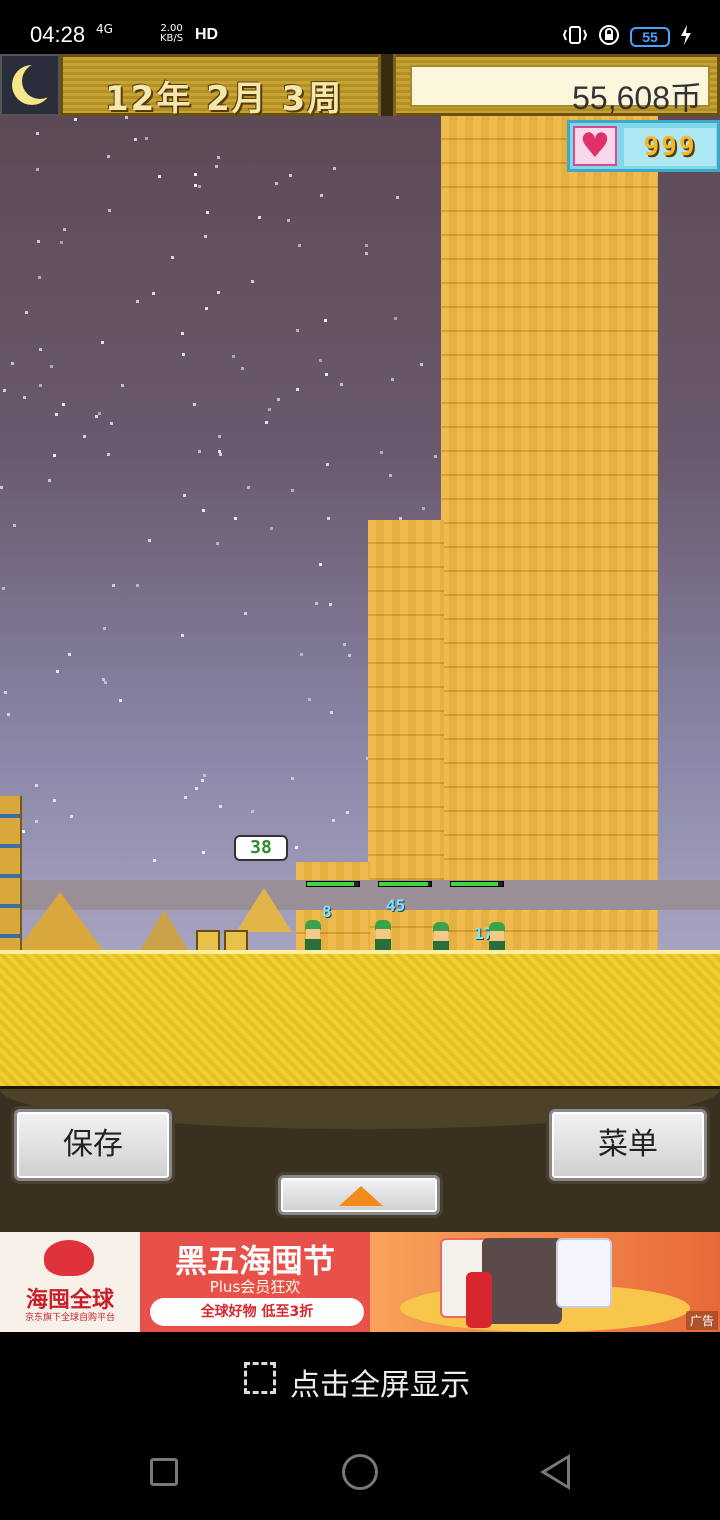 This screenshot has height=1520, width=720. I want to click on ad-logo-subtext: 京东旗下全球自购平台, so click(69, 1318).